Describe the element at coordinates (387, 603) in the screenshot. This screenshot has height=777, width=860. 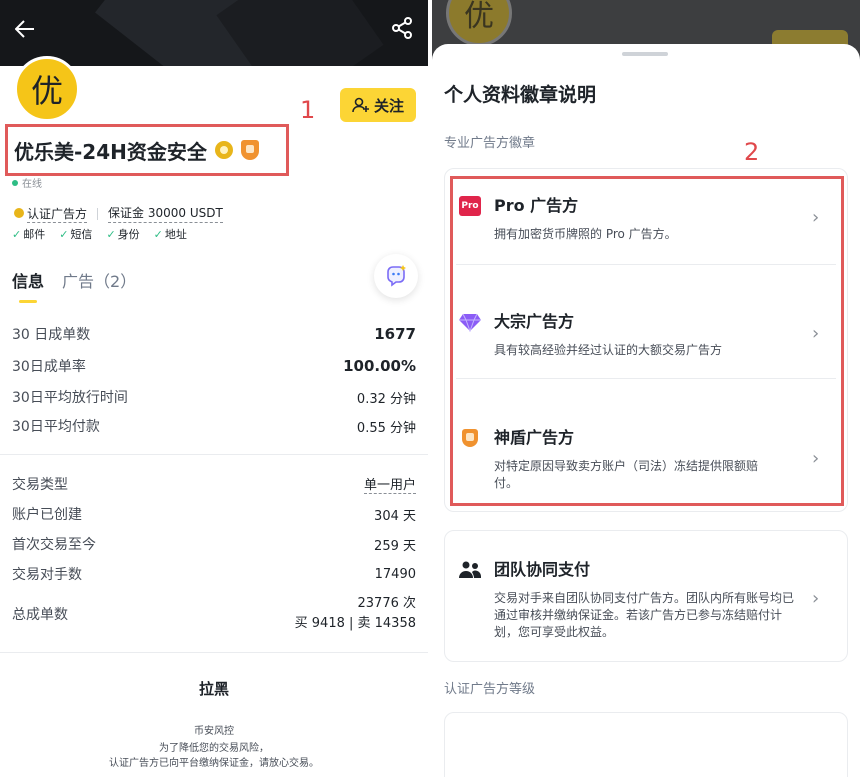
I see `total-orders-value: 23776 次` at that location.